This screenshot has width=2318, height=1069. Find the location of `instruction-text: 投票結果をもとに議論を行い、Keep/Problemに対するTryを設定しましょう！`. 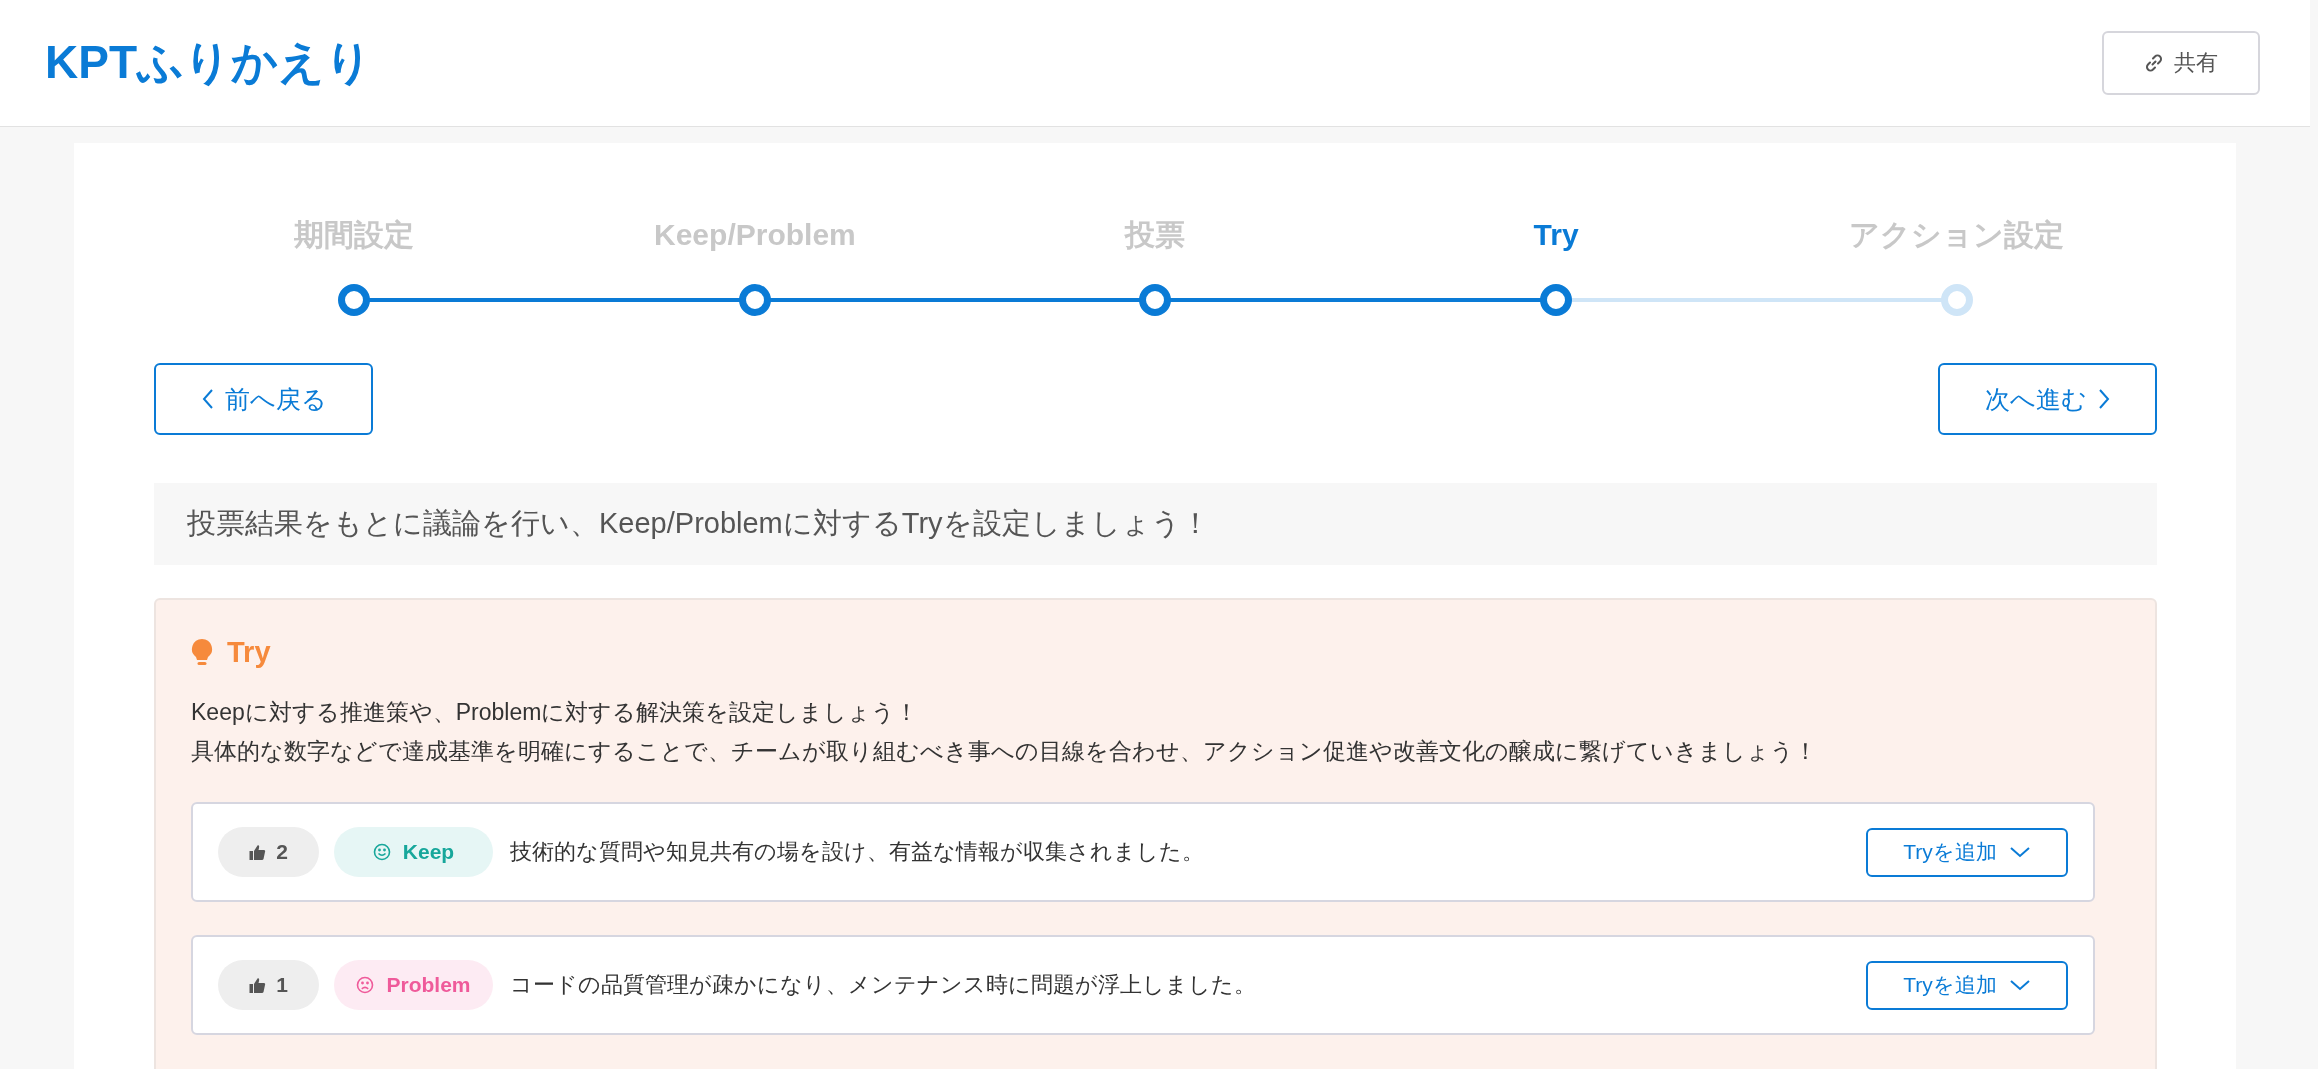

instruction-text: 投票結果をもとに議論を行い、Keep/Problemに対するTryを設定しましょう！ is located at coordinates (698, 523).